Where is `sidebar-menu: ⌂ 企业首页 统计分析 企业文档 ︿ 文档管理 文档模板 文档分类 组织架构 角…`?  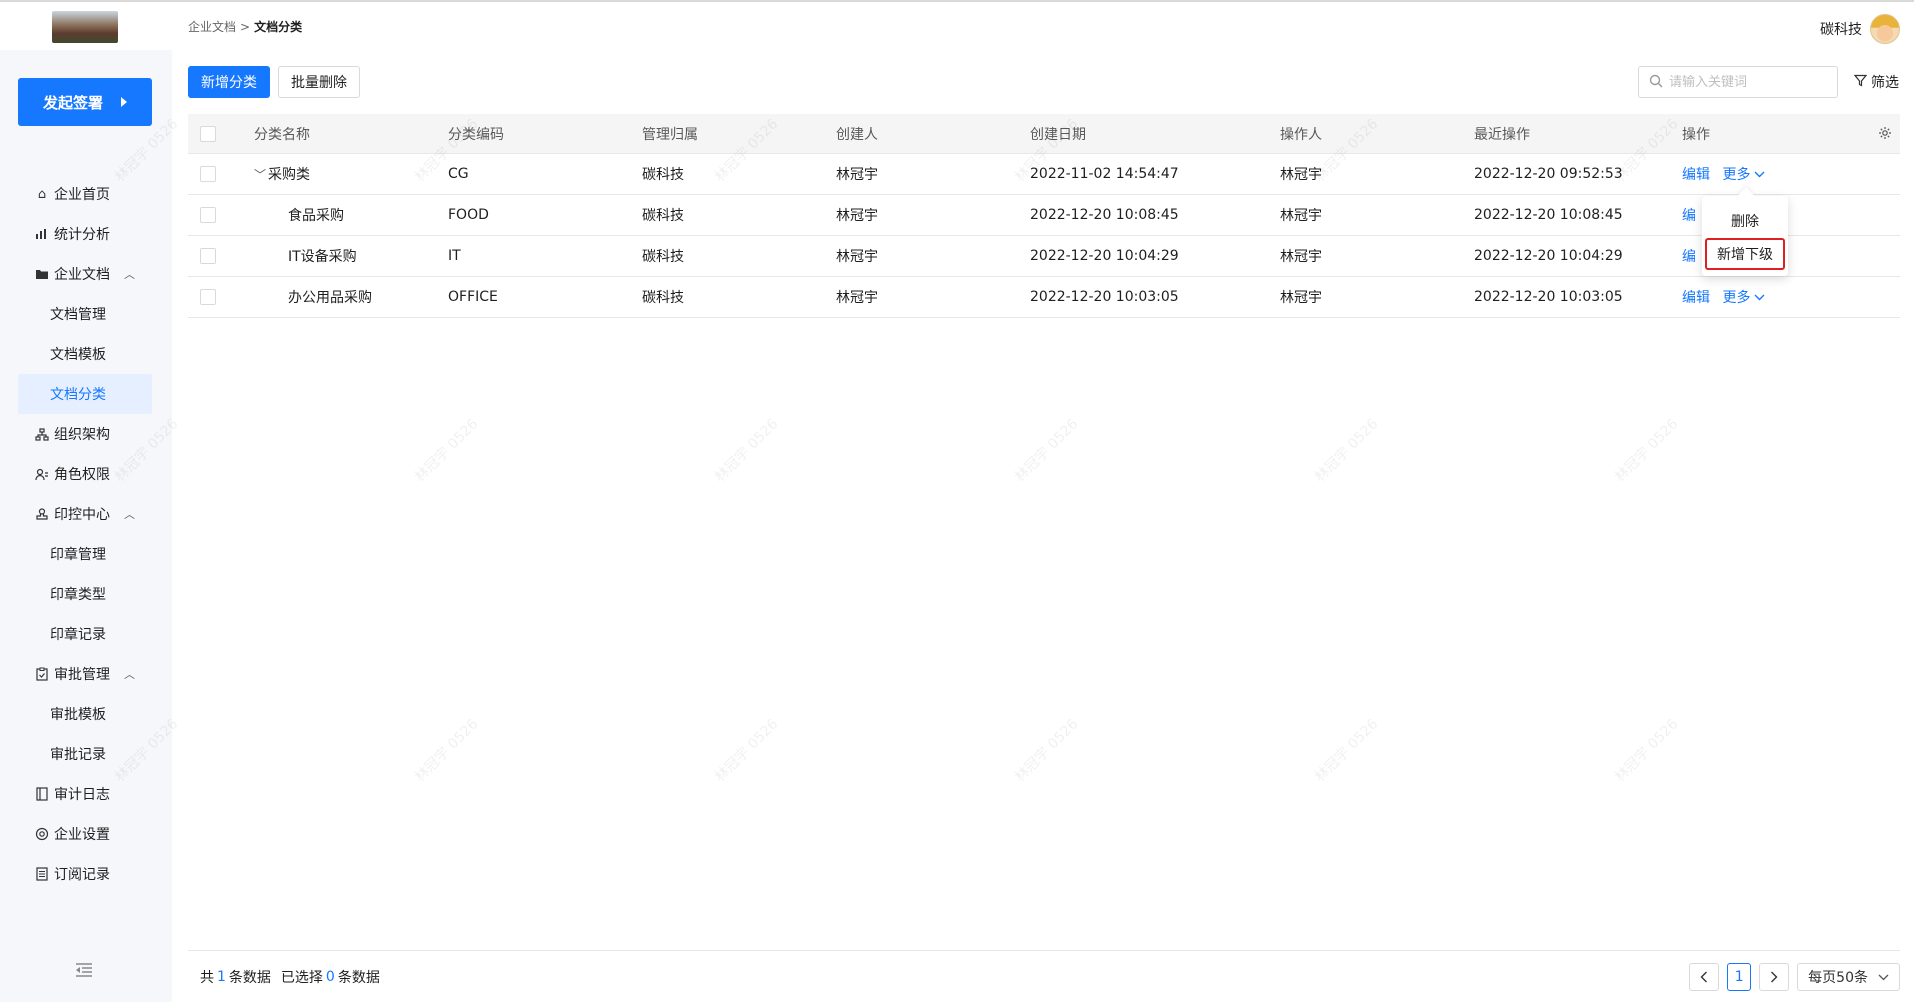
sidebar-menu: ⌂ 企业首页 统计分析 企业文档 ︿ 文档管理 文档模板 文档分类 组织架构 角… is located at coordinates (85, 534).